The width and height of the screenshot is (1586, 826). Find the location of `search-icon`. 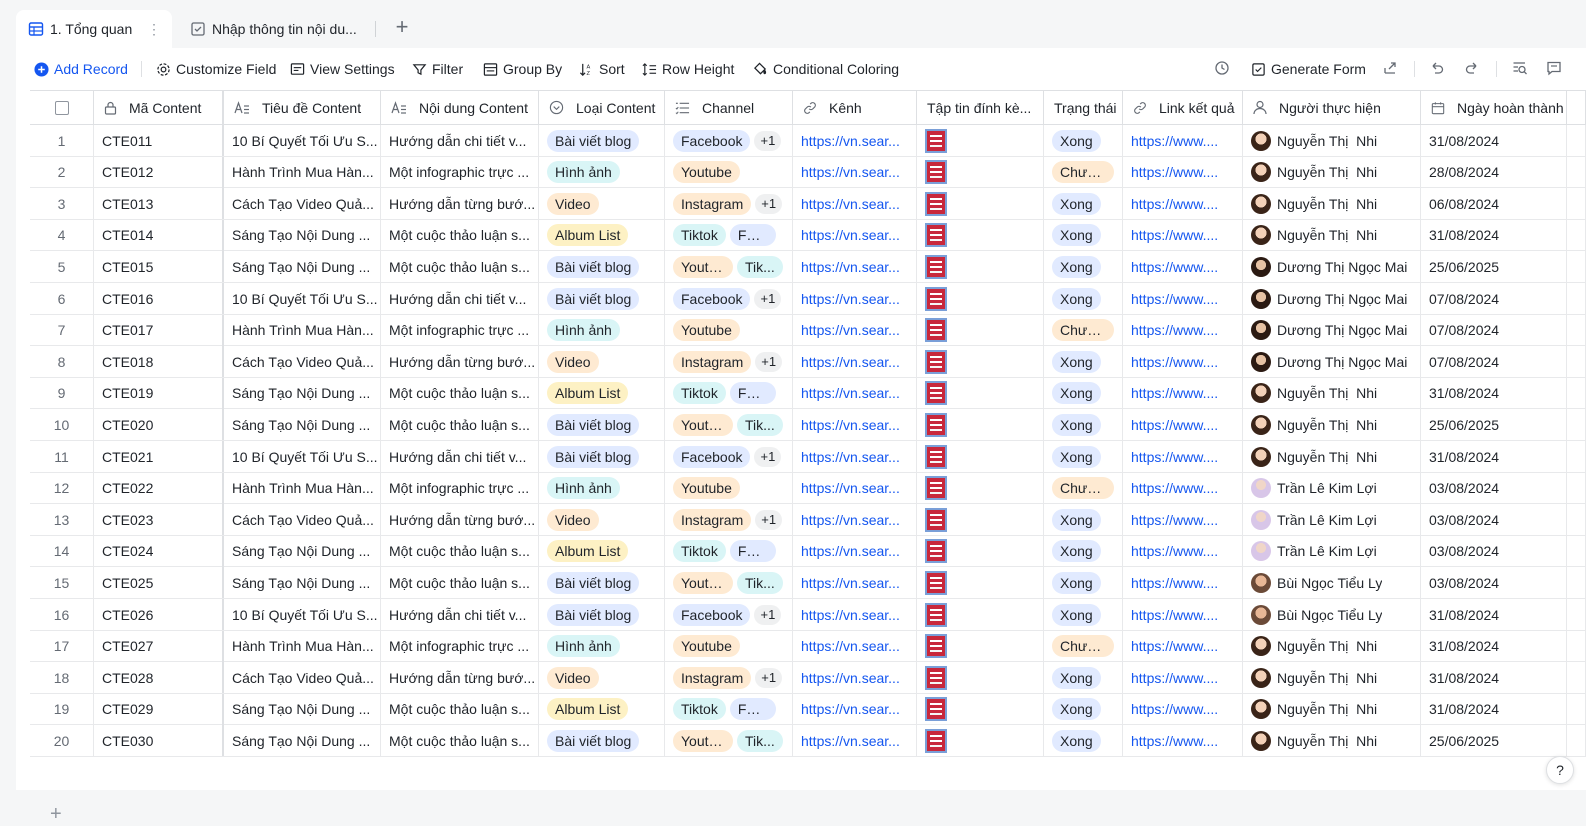

search-icon is located at coordinates (1520, 68).